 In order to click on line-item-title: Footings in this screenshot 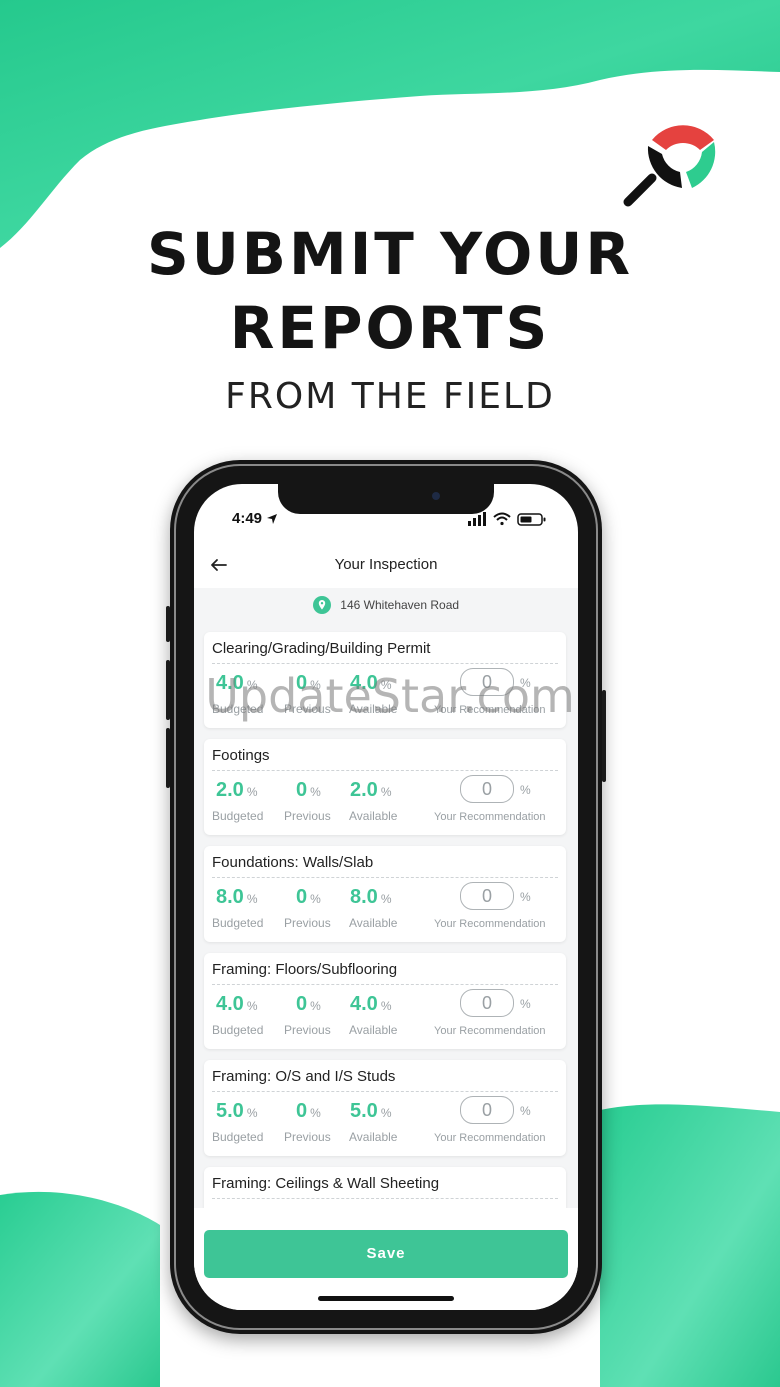, I will do `click(241, 755)`.